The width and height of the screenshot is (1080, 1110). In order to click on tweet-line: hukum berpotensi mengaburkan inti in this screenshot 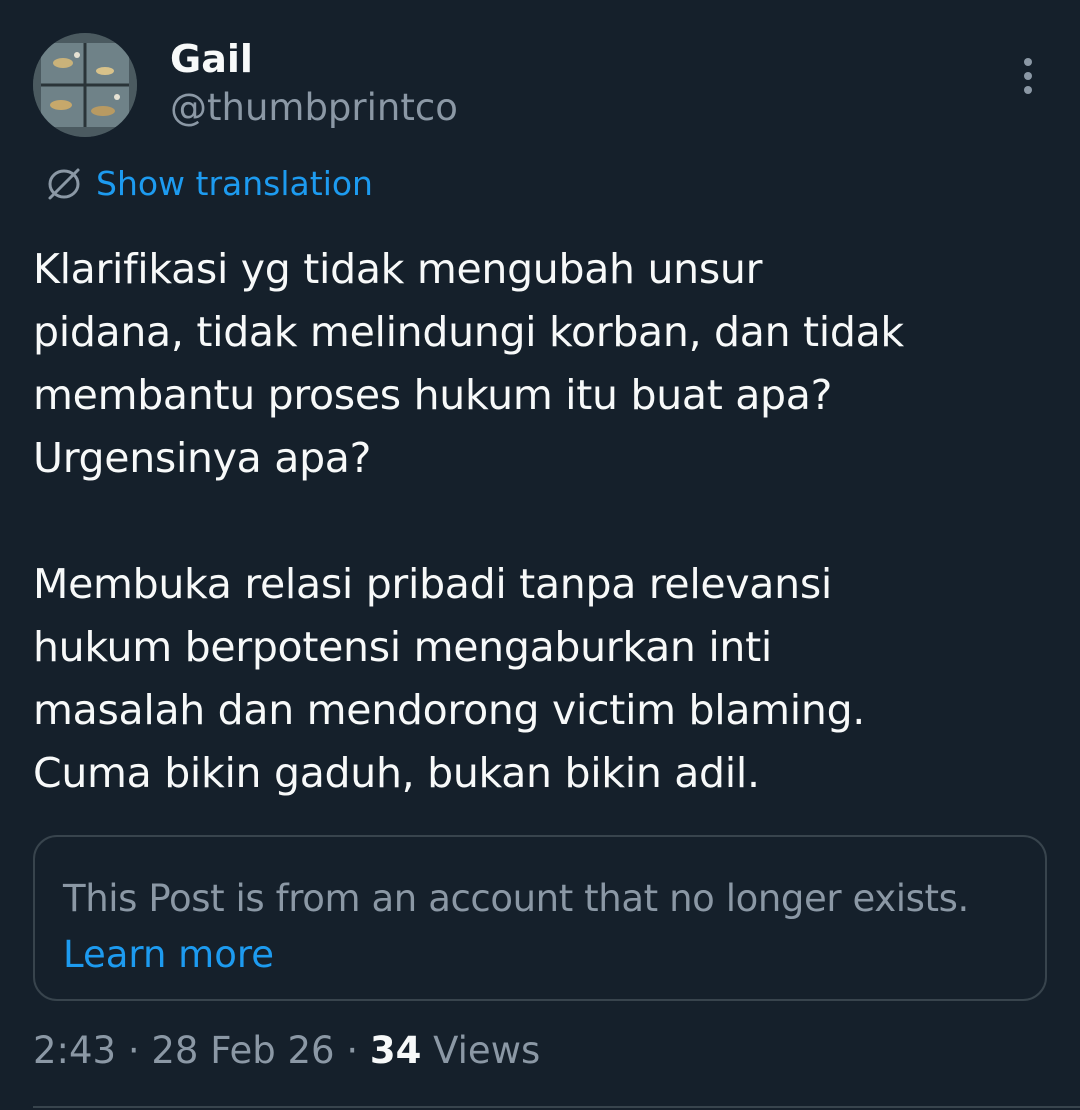, I will do `click(402, 647)`.